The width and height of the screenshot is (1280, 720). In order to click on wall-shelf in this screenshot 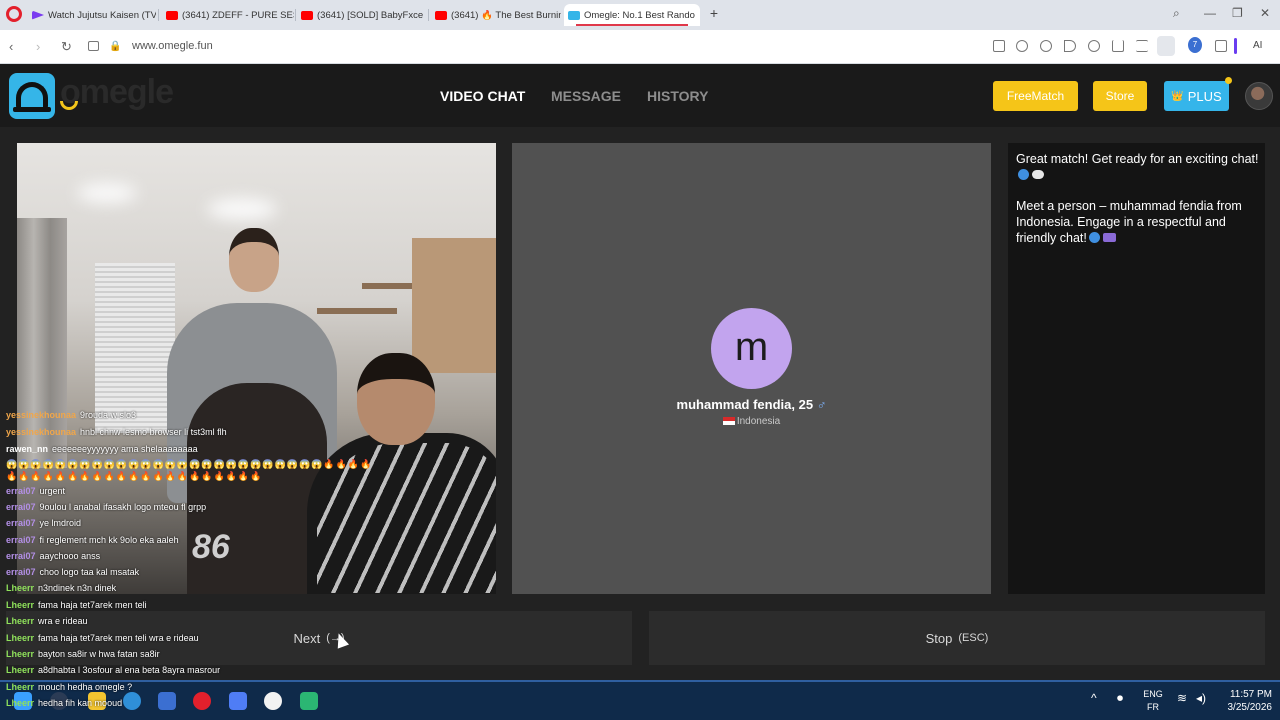, I will do `click(357, 311)`.